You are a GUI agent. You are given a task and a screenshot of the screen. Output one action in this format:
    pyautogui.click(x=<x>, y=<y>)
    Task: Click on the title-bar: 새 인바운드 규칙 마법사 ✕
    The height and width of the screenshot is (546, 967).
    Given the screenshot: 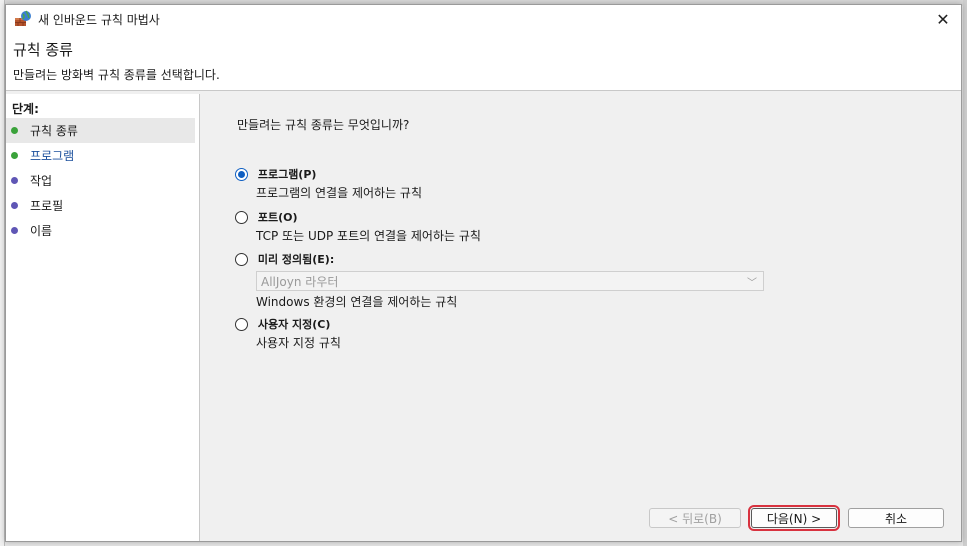 What is the action you would take?
    pyautogui.click(x=483, y=19)
    